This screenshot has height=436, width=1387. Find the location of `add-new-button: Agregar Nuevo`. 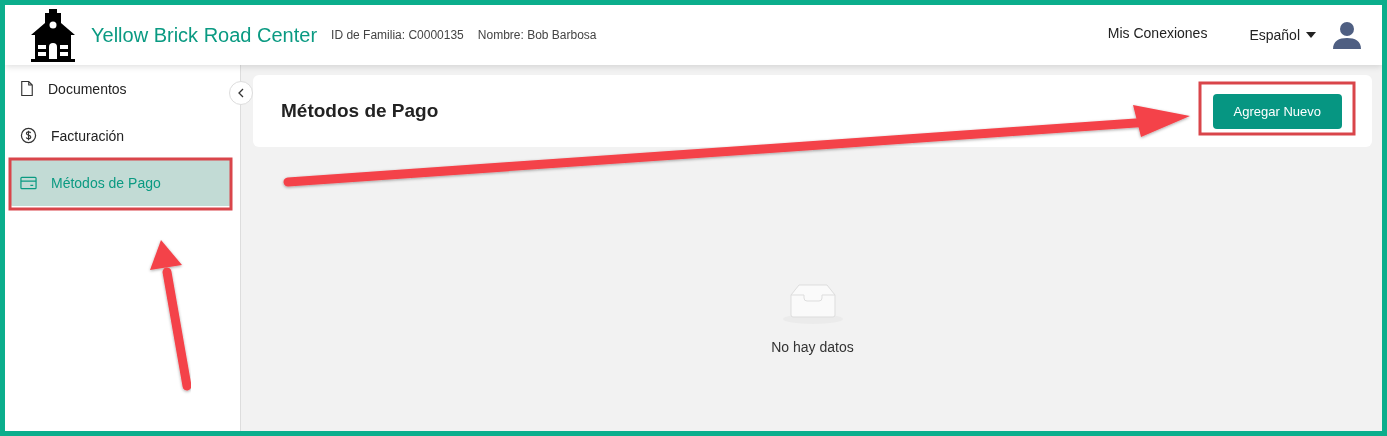

add-new-button: Agregar Nuevo is located at coordinates (1277, 111).